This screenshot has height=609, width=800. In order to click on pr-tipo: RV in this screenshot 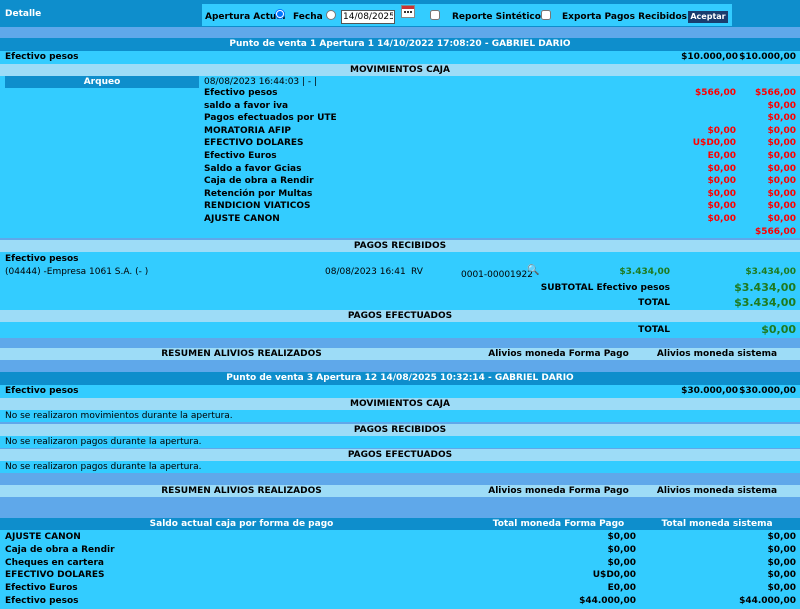, I will do `click(417, 272)`.